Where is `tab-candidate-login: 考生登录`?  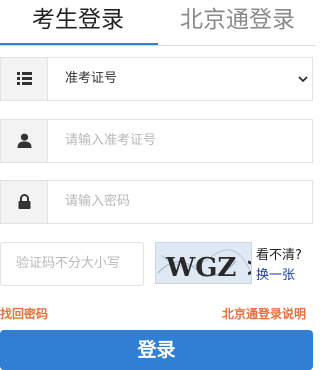
tab-candidate-login: 考生登录 is located at coordinates (78, 20).